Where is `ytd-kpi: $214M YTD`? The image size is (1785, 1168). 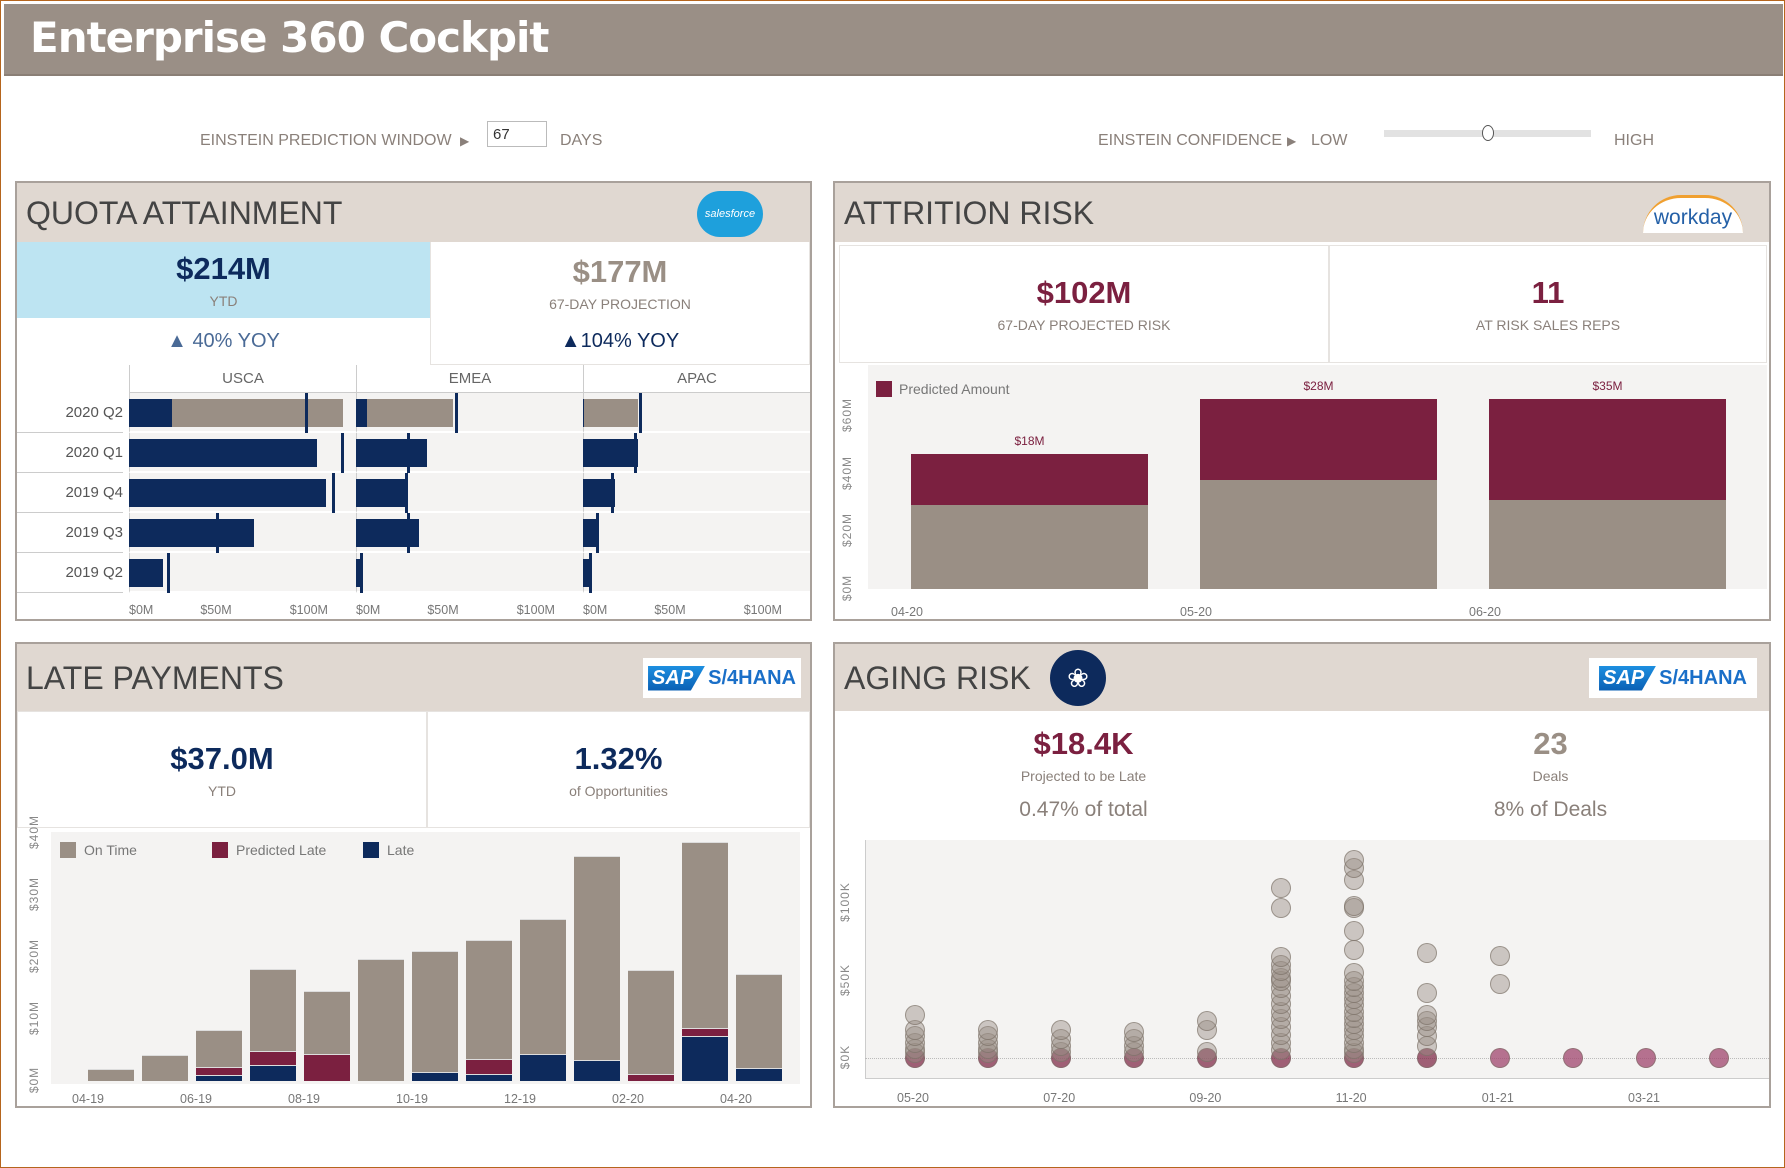
ytd-kpi: $214M YTD is located at coordinates (223, 280).